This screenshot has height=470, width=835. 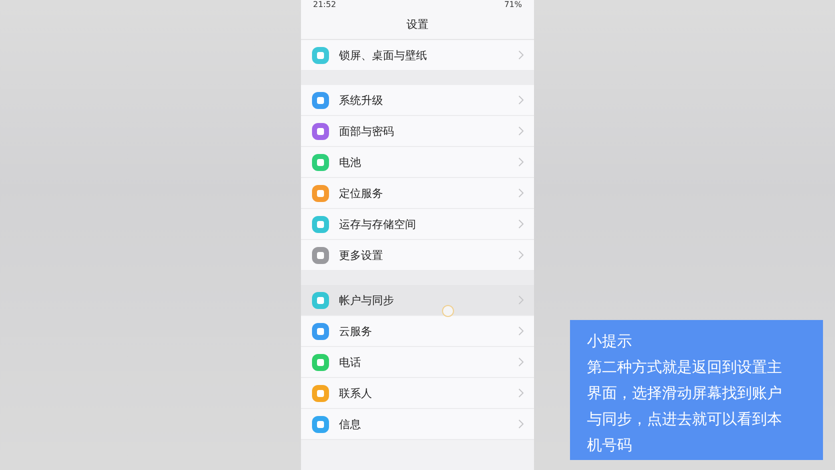 What do you see at coordinates (383, 55) in the screenshot?
I see `item-label: 锁屏、桌面与壁纸` at bounding box center [383, 55].